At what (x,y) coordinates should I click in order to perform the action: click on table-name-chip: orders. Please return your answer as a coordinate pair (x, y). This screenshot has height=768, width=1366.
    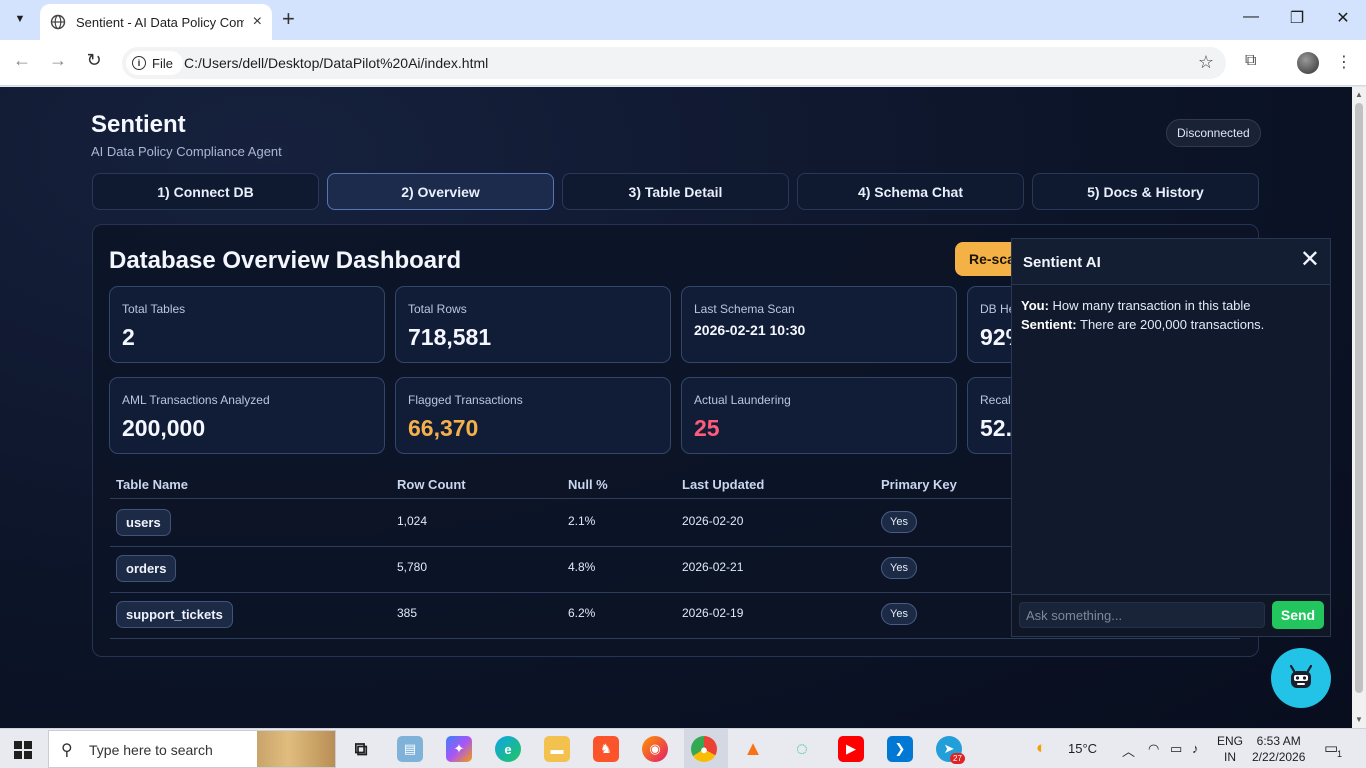
    Looking at the image, I should click on (146, 568).